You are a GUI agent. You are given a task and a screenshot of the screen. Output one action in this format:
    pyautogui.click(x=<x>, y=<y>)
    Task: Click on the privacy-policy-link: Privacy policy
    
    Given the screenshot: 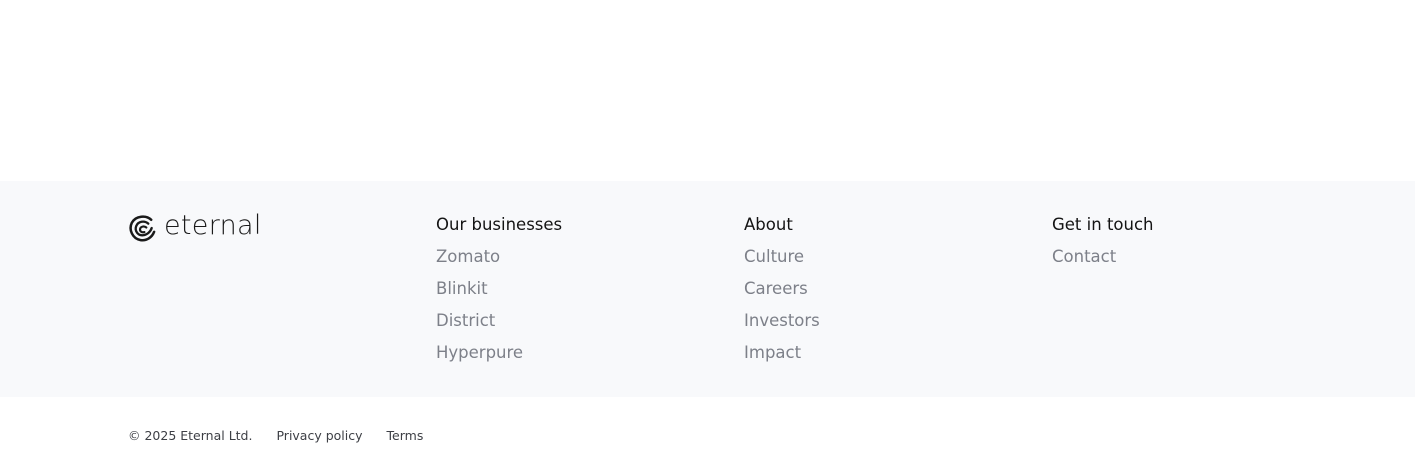 What is the action you would take?
    pyautogui.click(x=319, y=435)
    